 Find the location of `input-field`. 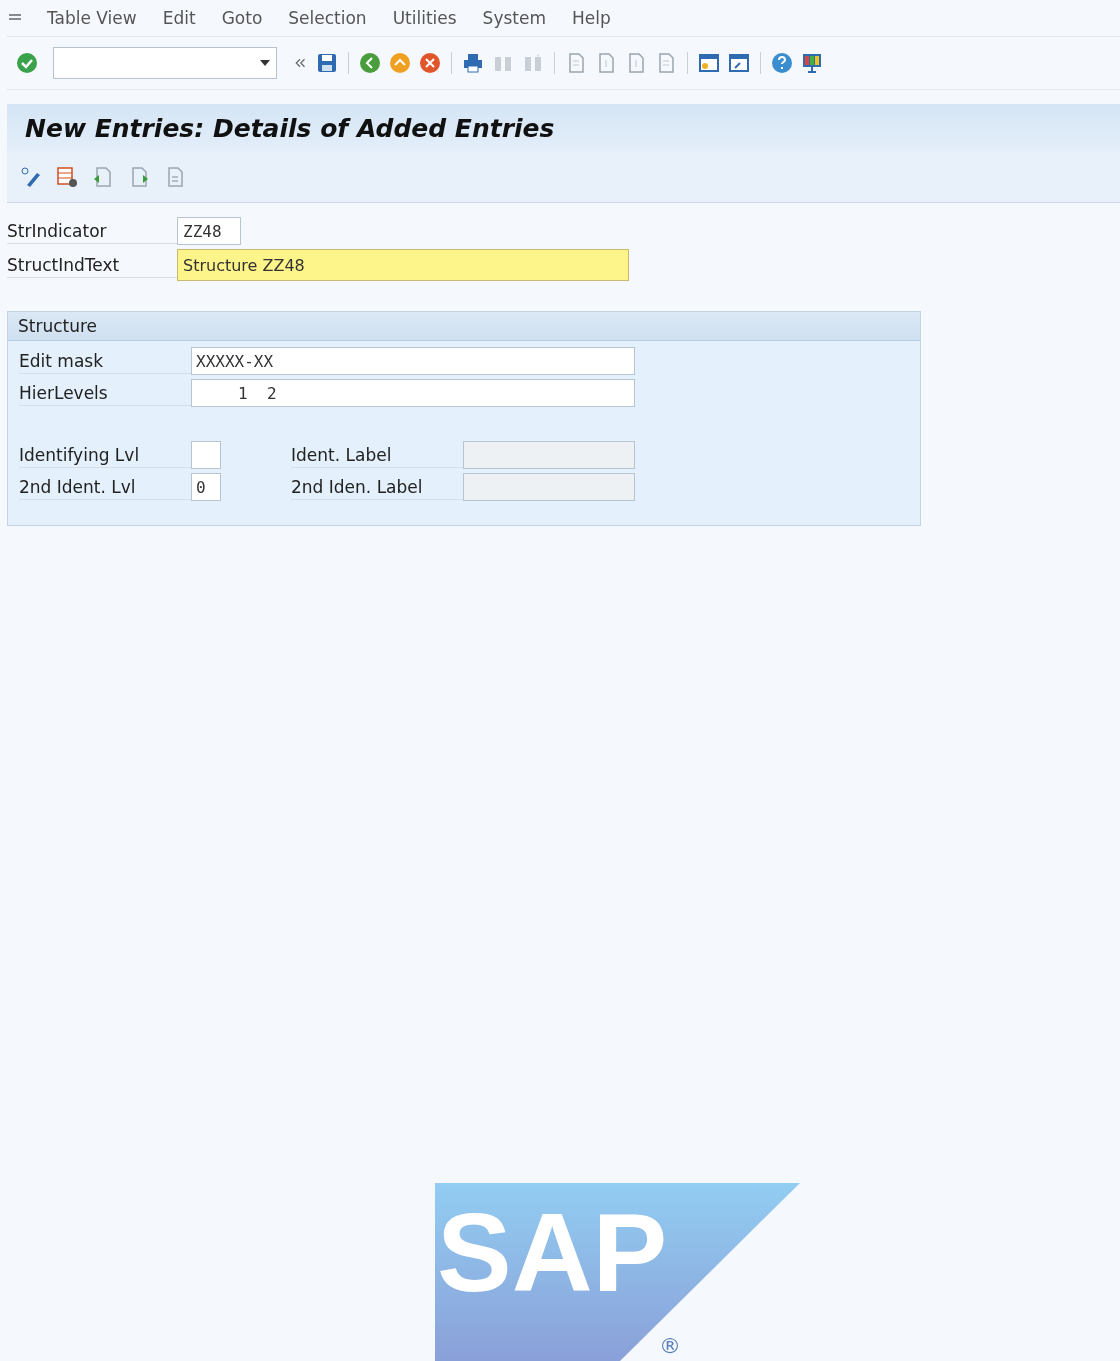

input-field is located at coordinates (206, 455).